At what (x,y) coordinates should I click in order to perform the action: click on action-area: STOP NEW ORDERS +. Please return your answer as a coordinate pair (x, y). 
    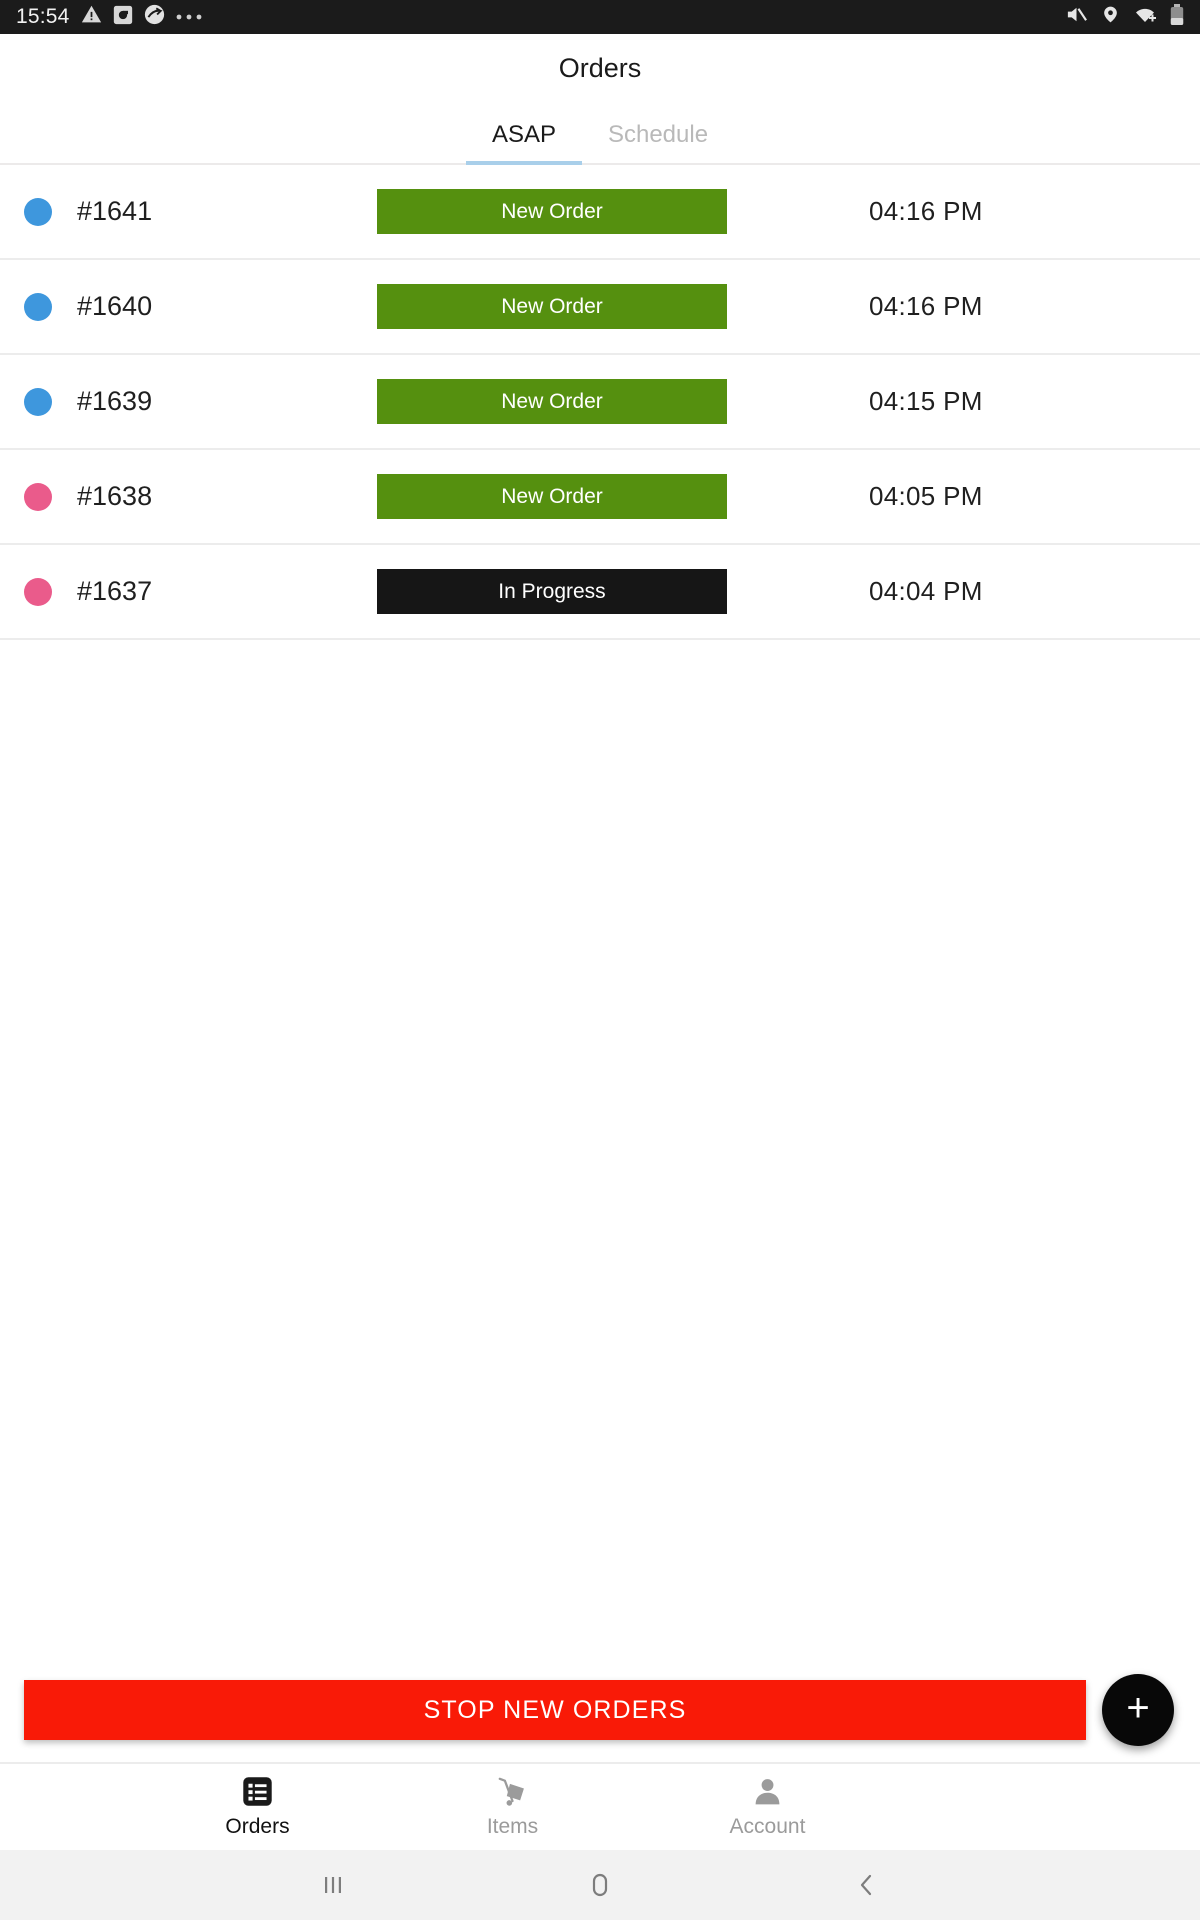
    Looking at the image, I should click on (600, 1712).